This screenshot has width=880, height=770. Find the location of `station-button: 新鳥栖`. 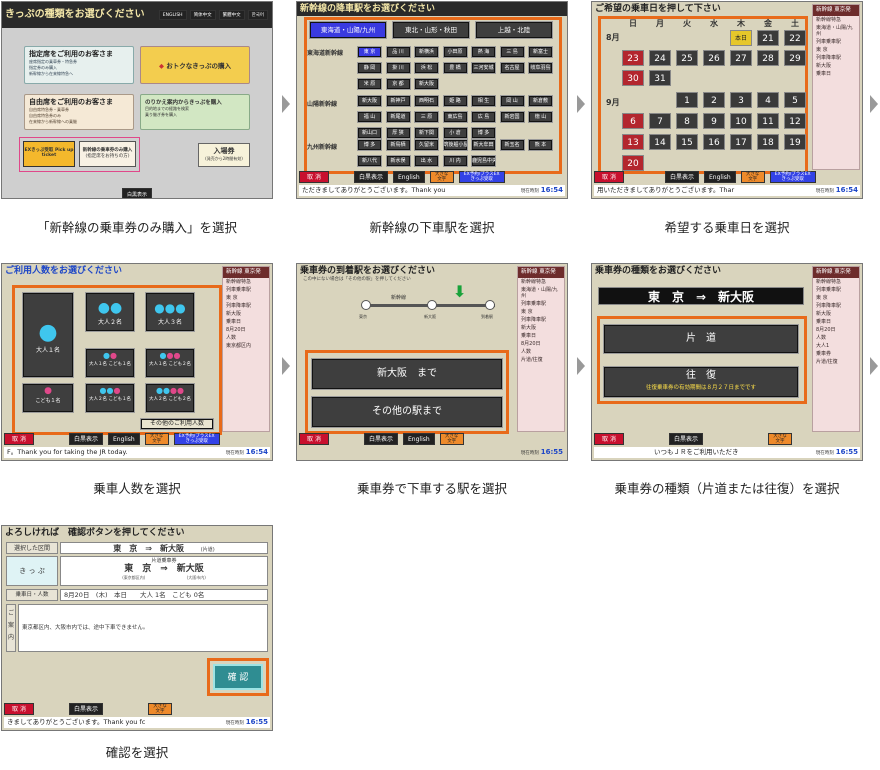

station-button: 新鳥栖 is located at coordinates (398, 145).